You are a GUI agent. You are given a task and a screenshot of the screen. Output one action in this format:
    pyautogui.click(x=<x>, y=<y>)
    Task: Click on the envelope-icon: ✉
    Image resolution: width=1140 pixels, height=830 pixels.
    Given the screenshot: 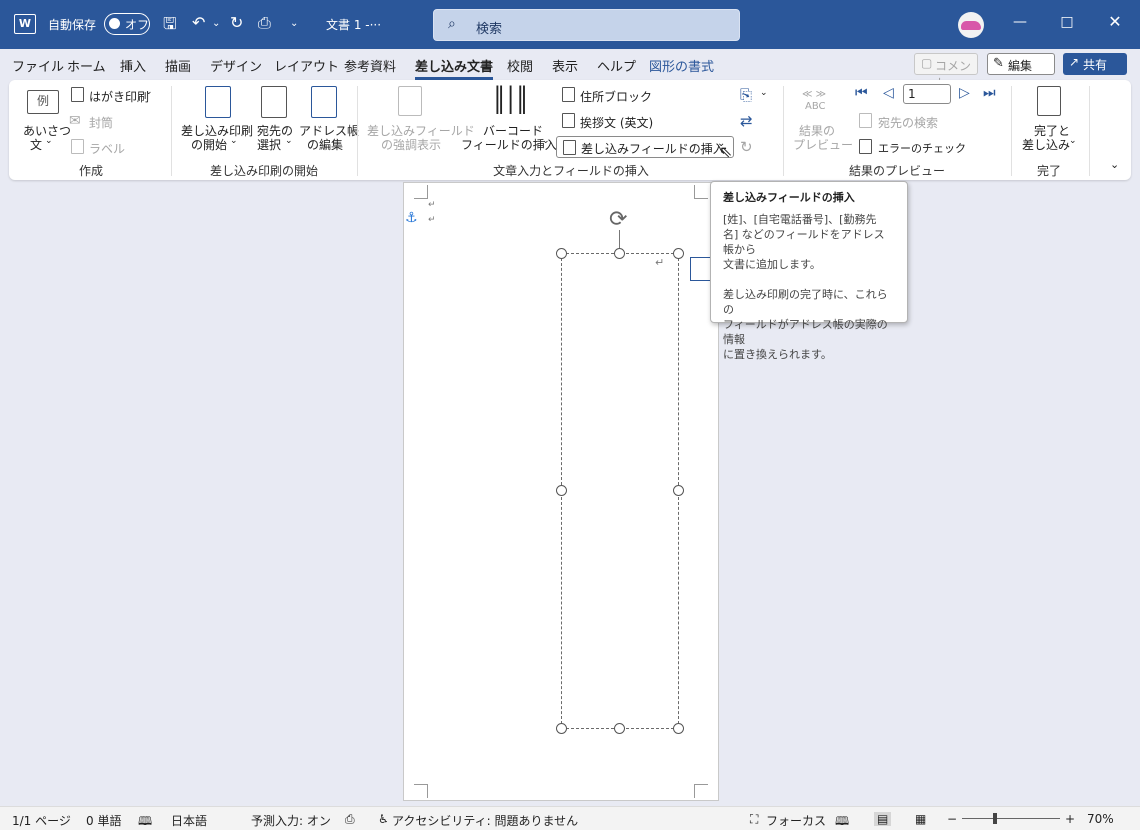 What is the action you would take?
    pyautogui.click(x=75, y=121)
    